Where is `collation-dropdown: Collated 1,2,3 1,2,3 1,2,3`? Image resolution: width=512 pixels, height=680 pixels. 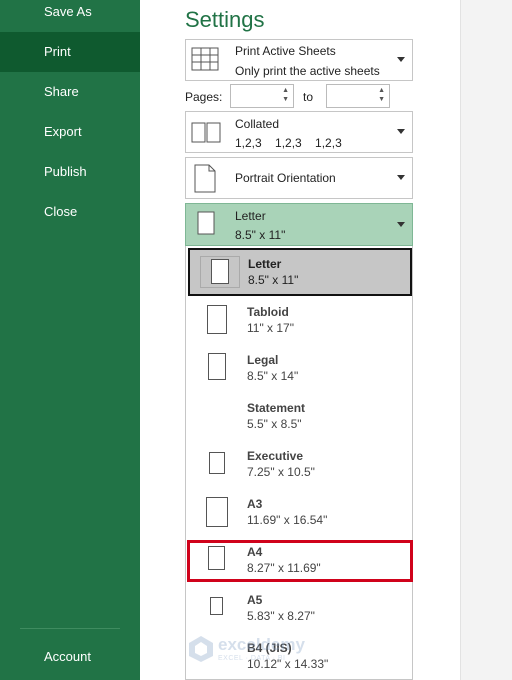
collation-dropdown: Collated 1,2,3 1,2,3 1,2,3 is located at coordinates (299, 132).